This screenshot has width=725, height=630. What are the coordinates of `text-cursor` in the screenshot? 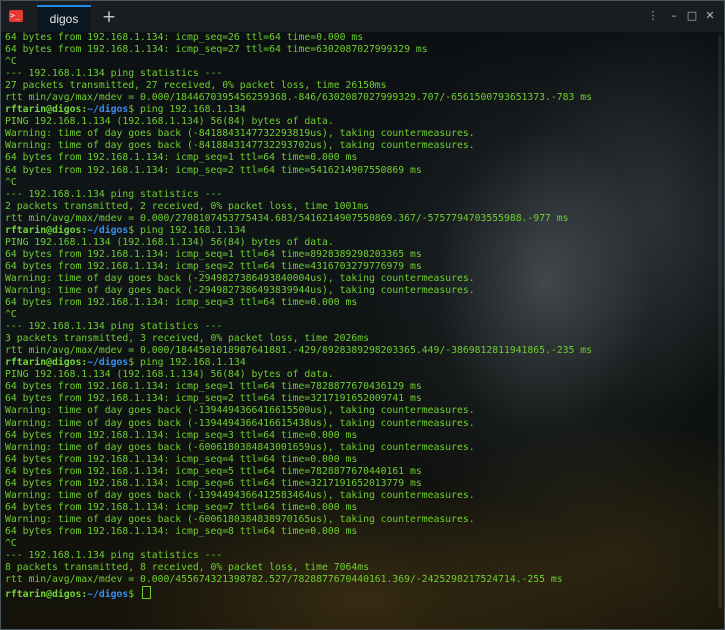 It's located at (147, 593).